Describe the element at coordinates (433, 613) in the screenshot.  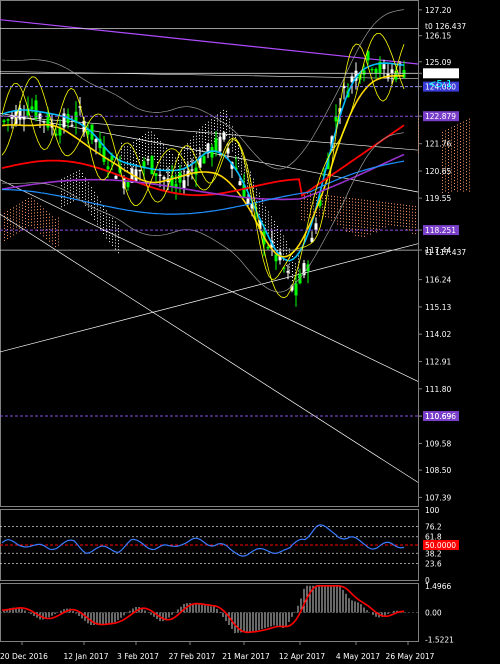
I see `macd-tick-label: 0.00` at that location.